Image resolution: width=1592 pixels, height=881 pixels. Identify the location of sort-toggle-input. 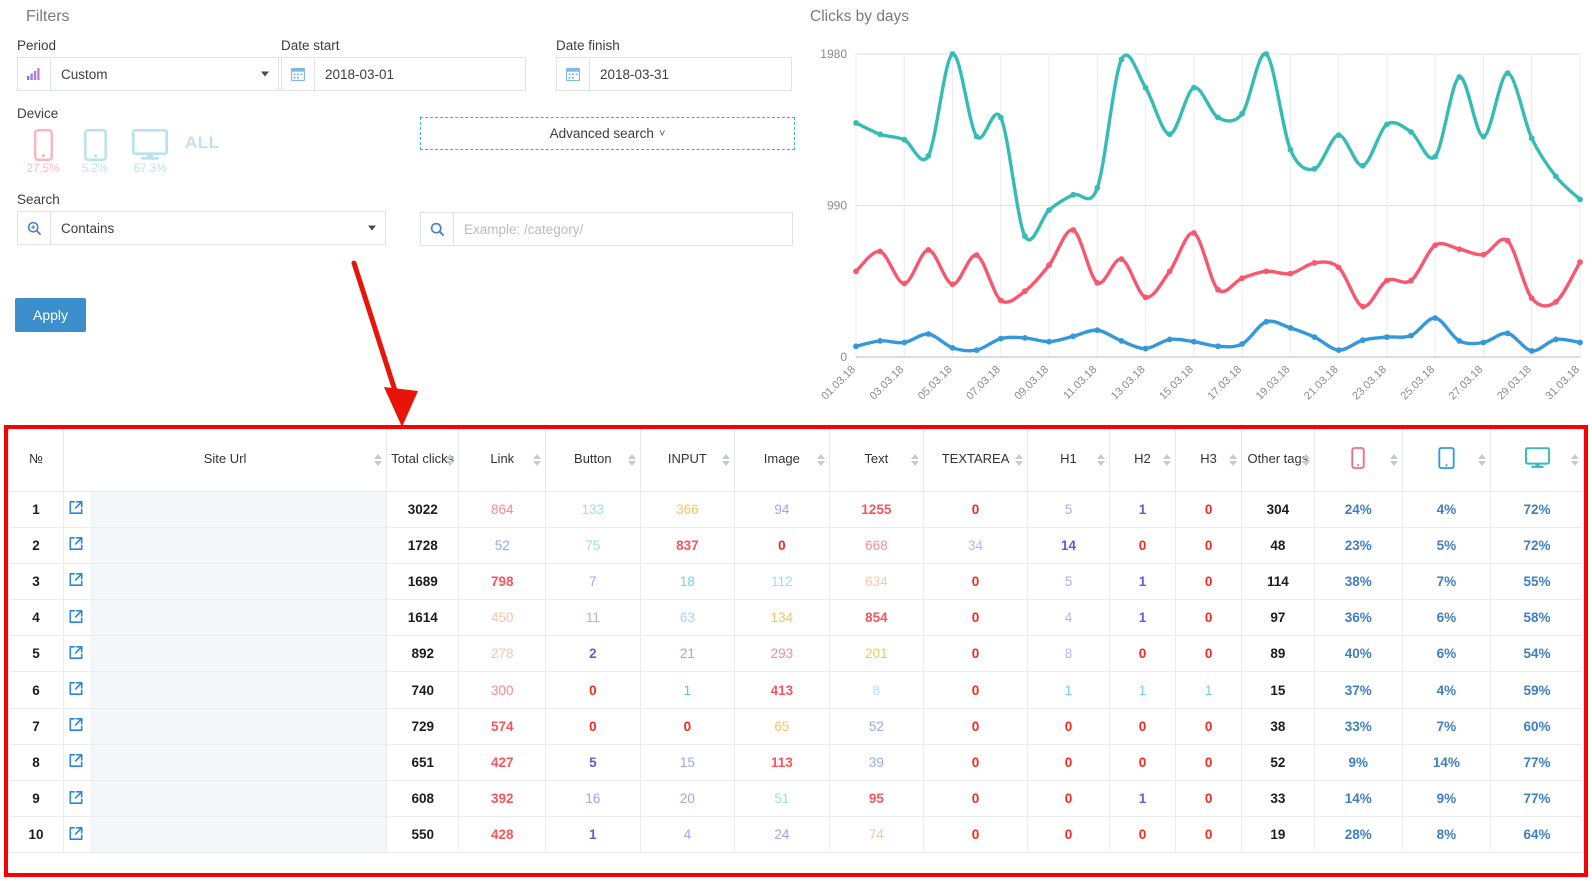
(726, 459).